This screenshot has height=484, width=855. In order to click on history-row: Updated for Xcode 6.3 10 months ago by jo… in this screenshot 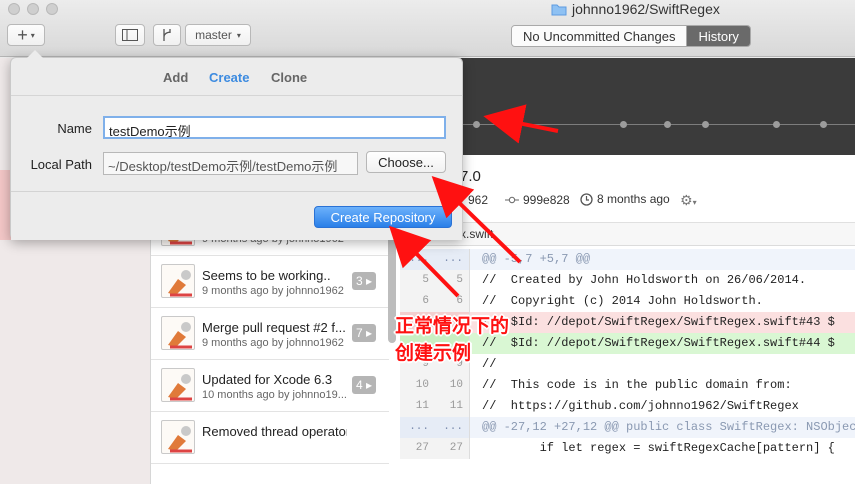, I will do `click(270, 386)`.